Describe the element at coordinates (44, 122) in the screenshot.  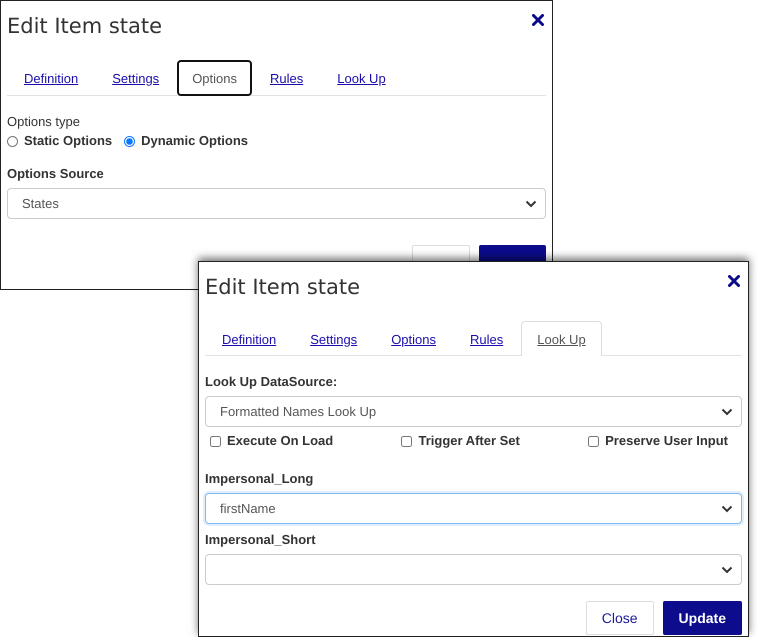
I see `field-label: Options type` at that location.